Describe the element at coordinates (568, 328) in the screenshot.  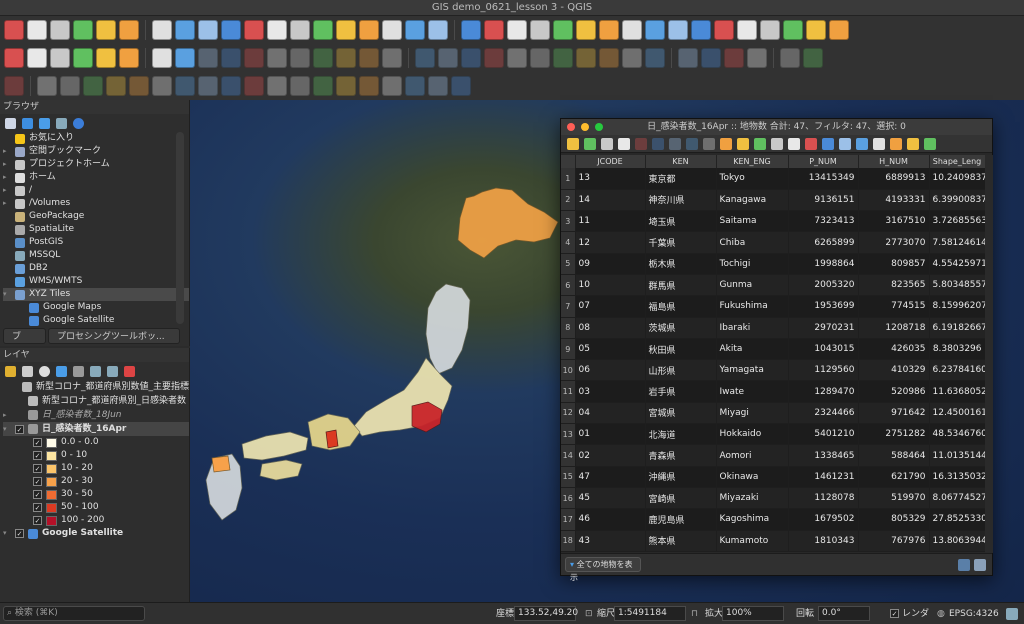
I see `row-number: 8` at that location.